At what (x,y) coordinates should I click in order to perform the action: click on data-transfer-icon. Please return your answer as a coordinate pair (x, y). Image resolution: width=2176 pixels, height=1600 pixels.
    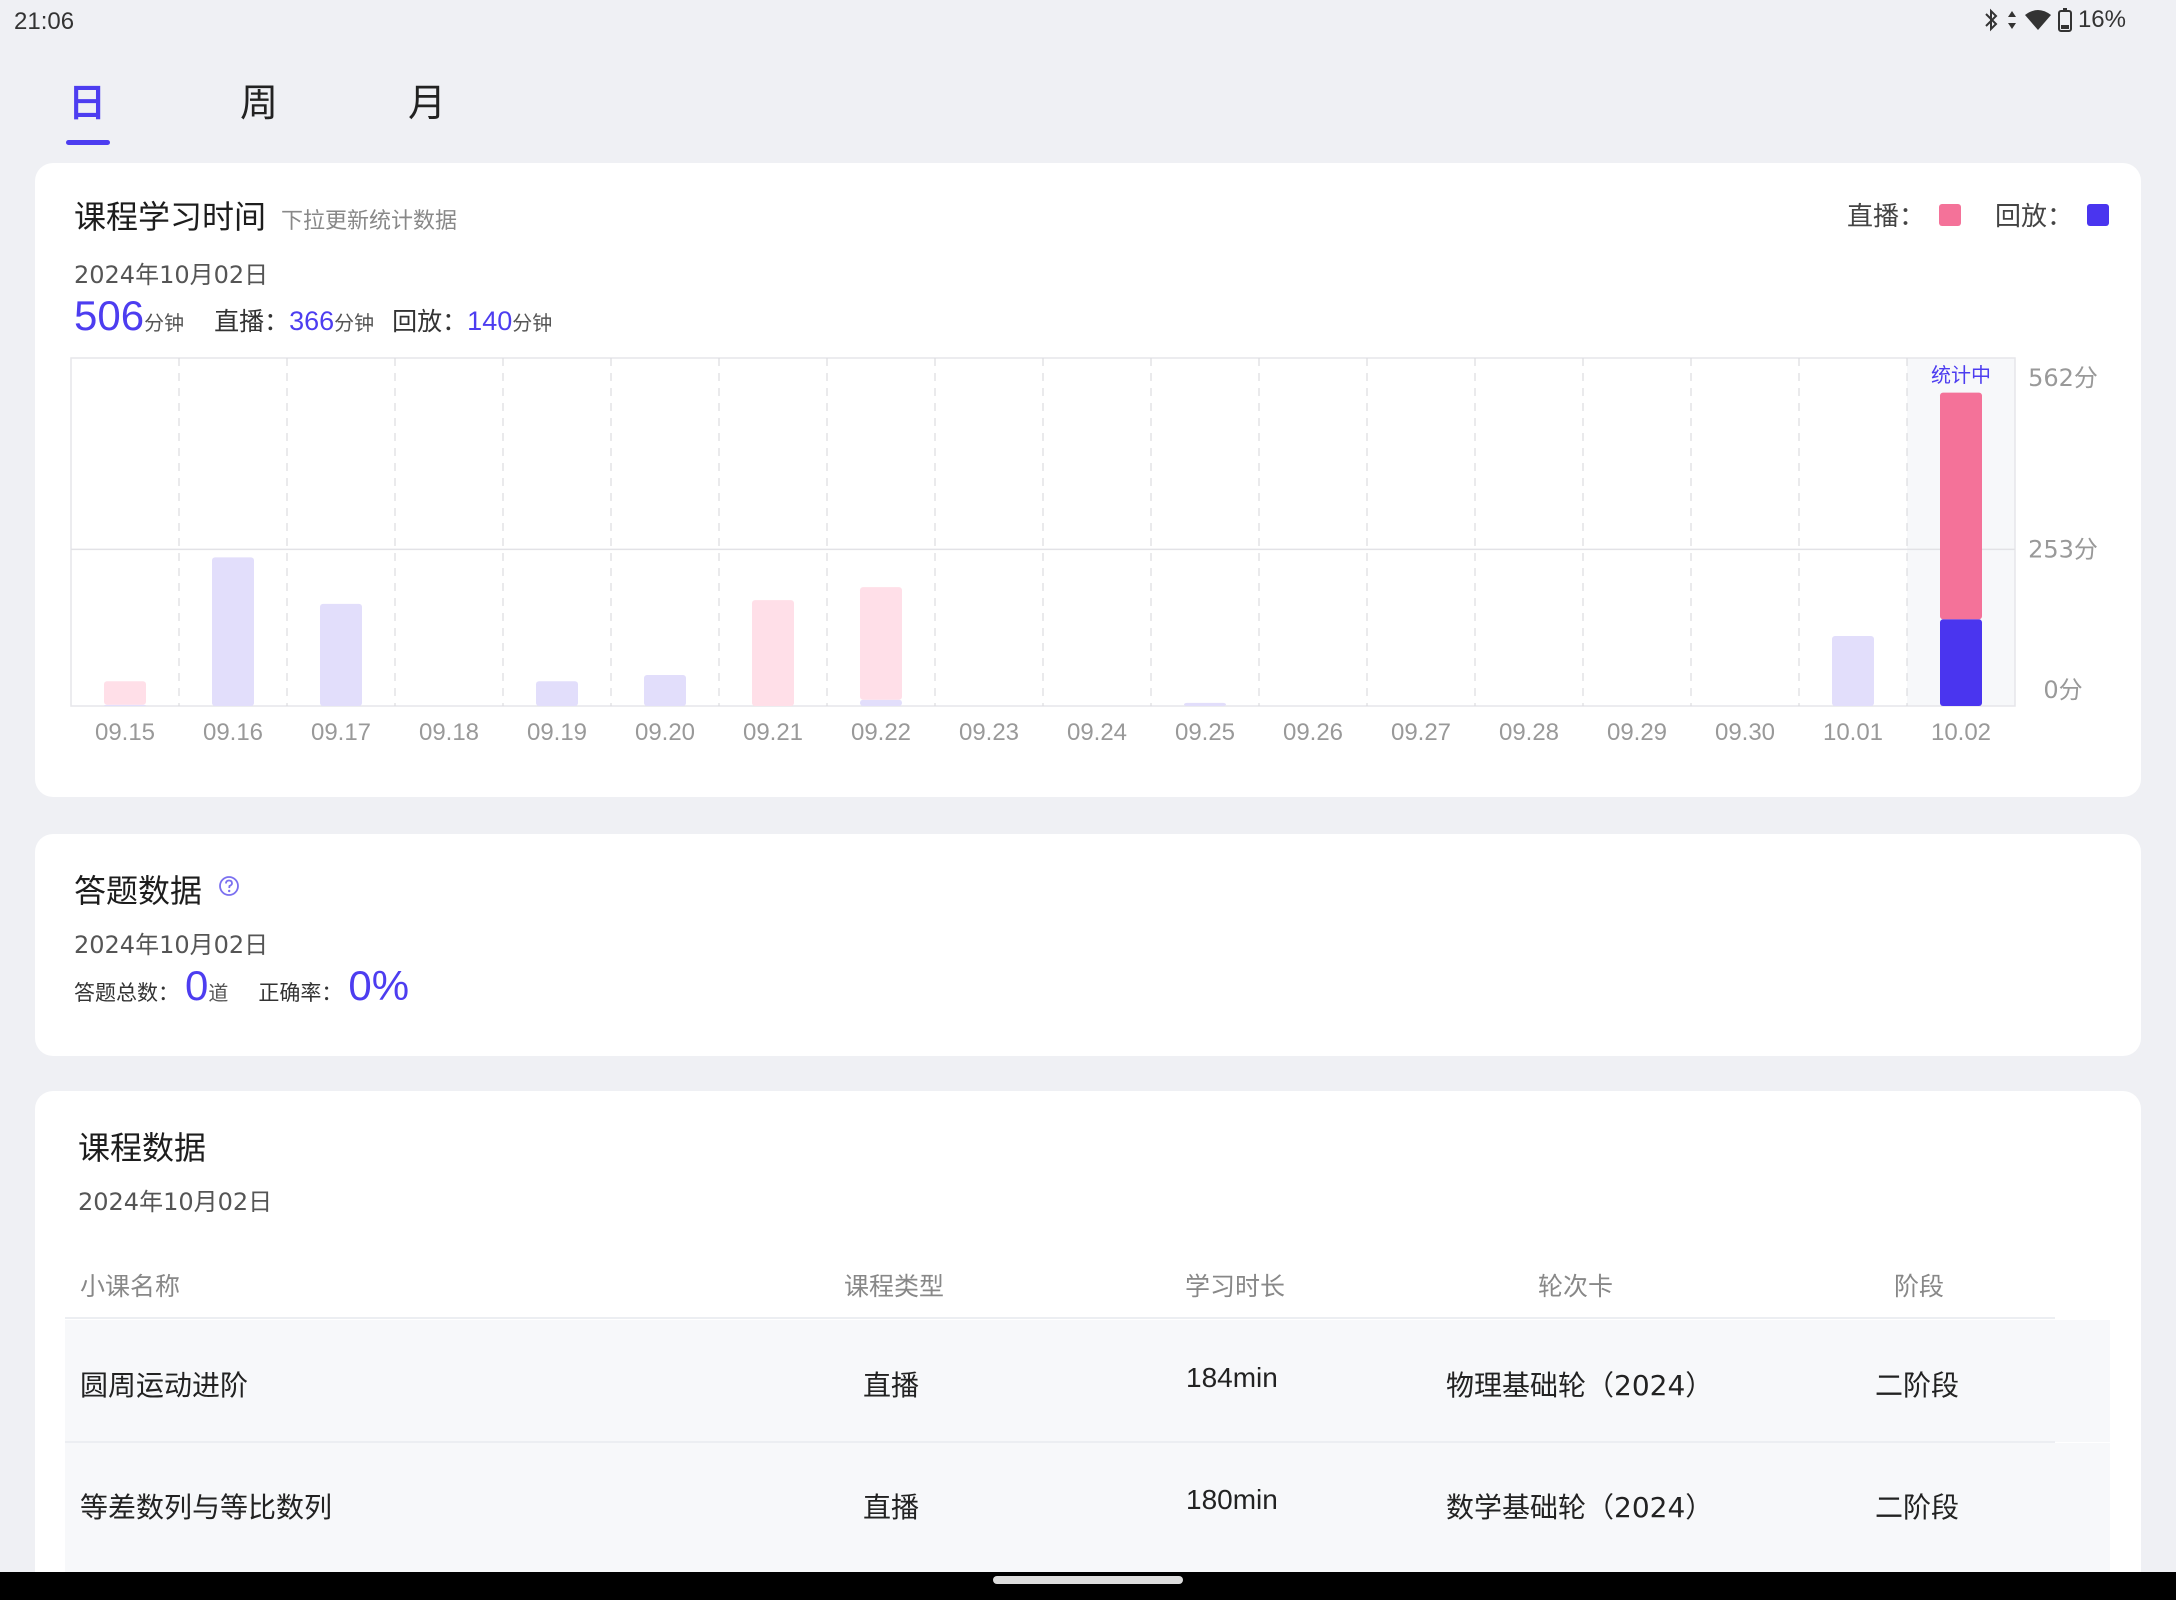
    Looking at the image, I should click on (2011, 20).